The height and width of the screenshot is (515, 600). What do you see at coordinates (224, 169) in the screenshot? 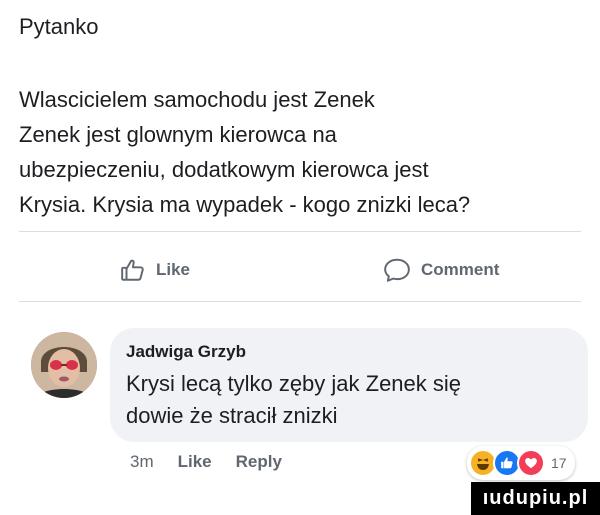
I see `post-line: ubezpieczeniu, dodatkowym kierowca jest` at bounding box center [224, 169].